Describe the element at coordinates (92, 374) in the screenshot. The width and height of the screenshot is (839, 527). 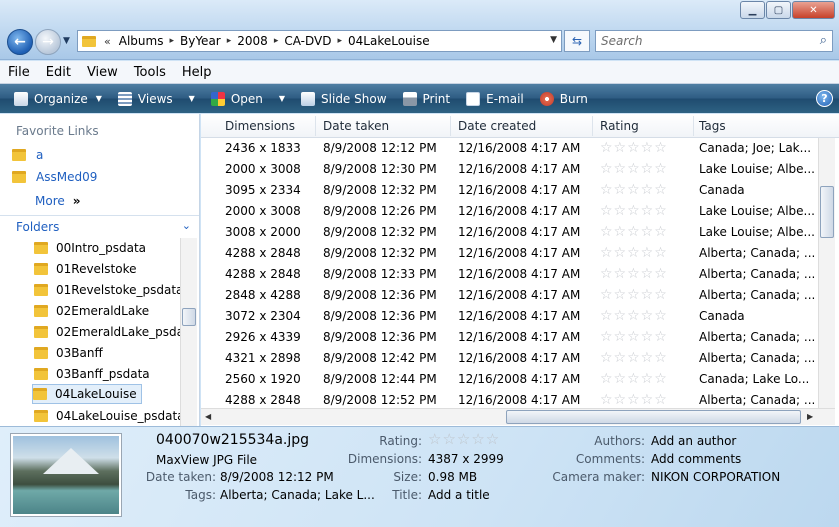
I see `tree-item-03banff-psdata: 03Banff_psdata` at that location.